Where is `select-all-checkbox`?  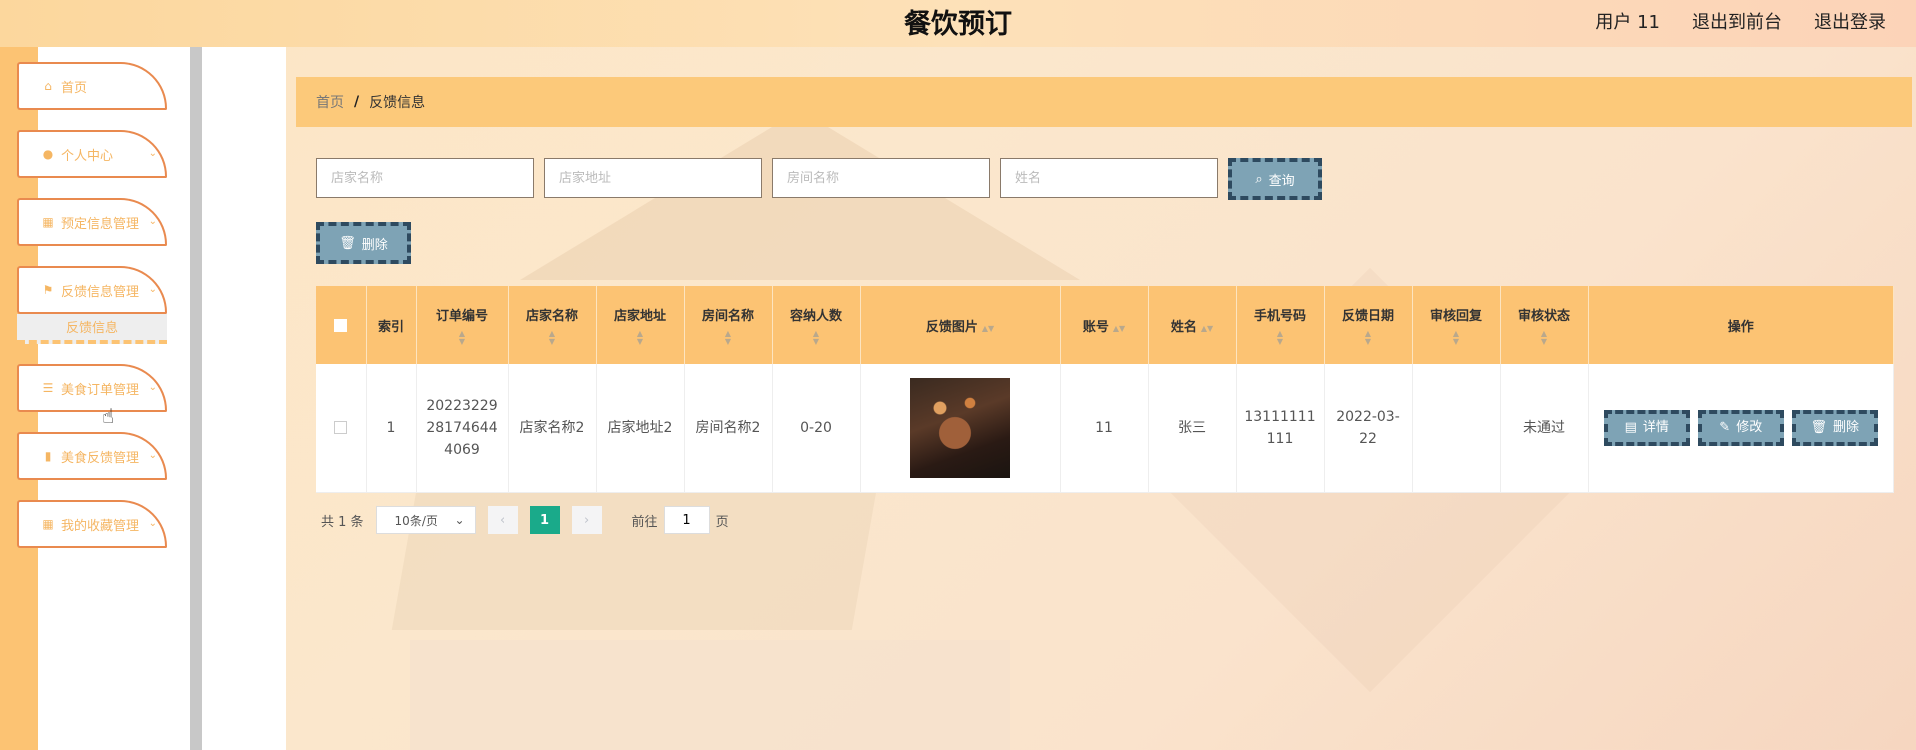 select-all-checkbox is located at coordinates (341, 325).